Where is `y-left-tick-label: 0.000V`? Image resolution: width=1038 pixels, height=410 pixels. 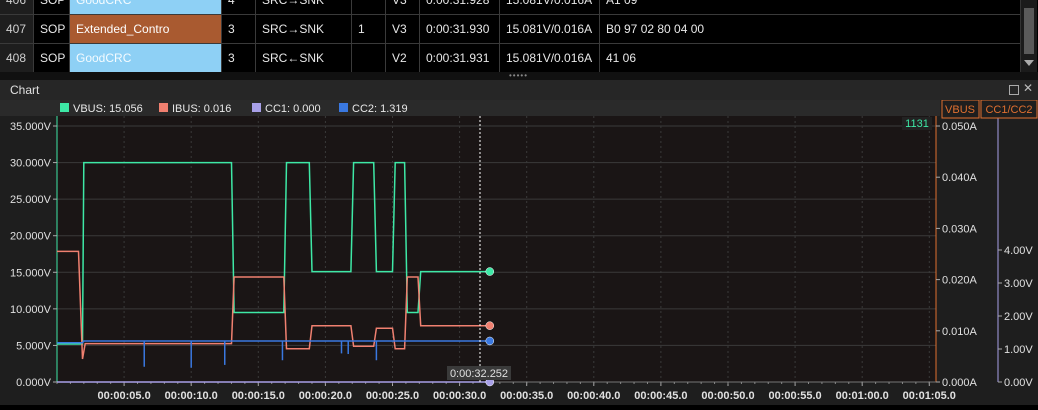
y-left-tick-label: 0.000V is located at coordinates (34, 383).